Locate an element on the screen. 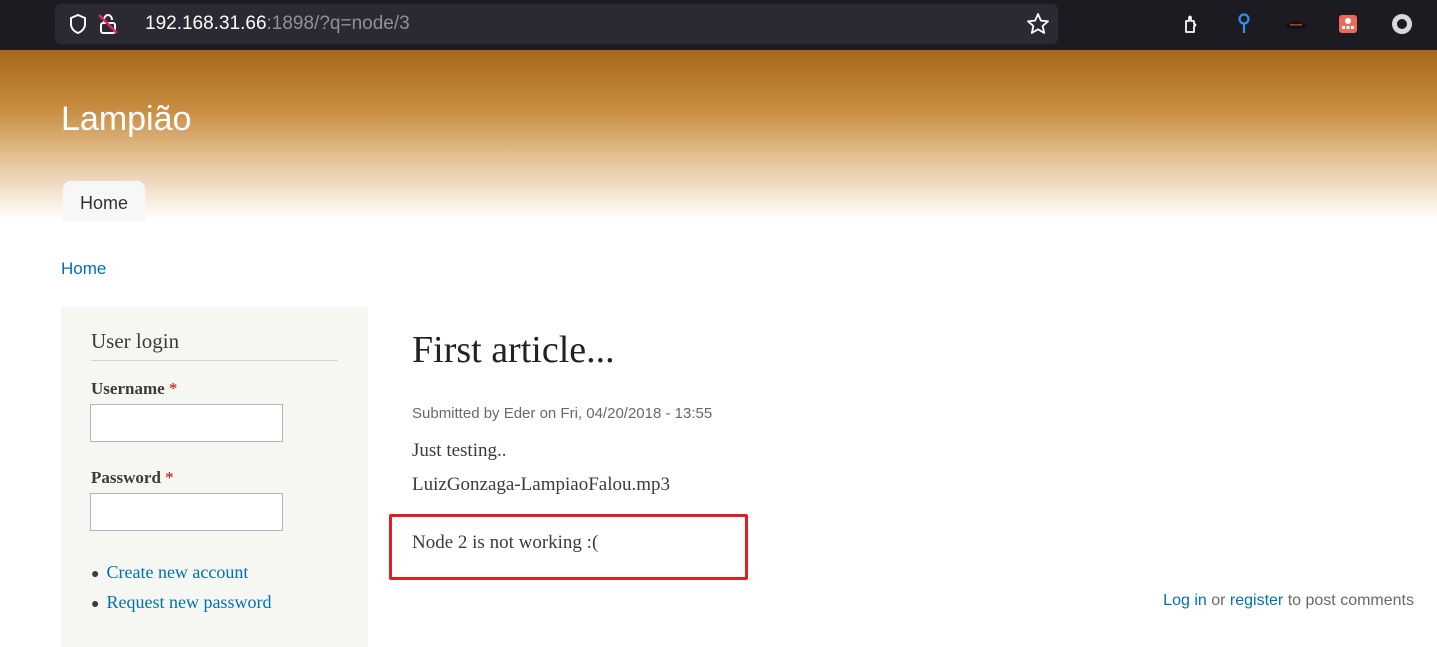 This screenshot has height=647, width=1437. user-login-title: User login is located at coordinates (214, 345).